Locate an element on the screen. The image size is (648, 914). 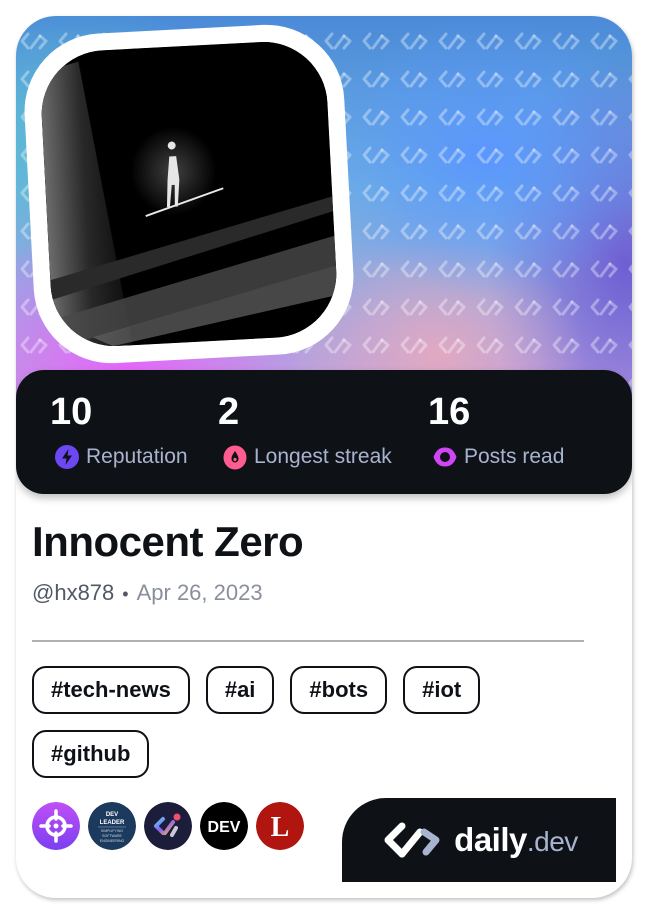
svg-text: L is located at coordinates (280, 827).